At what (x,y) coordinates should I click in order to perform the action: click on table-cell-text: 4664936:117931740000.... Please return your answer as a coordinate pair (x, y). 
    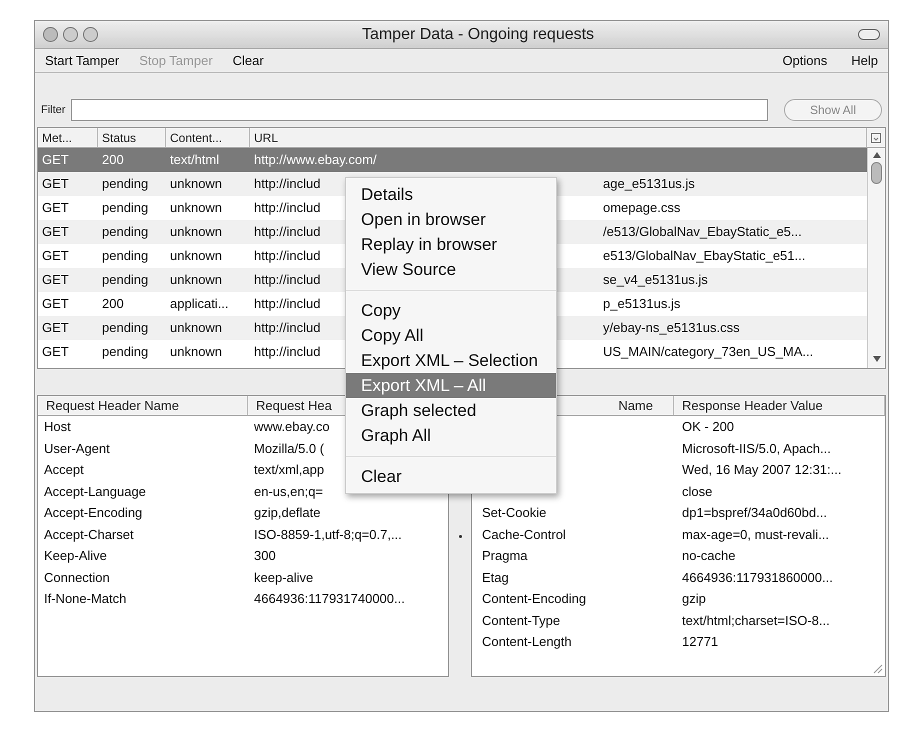
    Looking at the image, I should click on (329, 599).